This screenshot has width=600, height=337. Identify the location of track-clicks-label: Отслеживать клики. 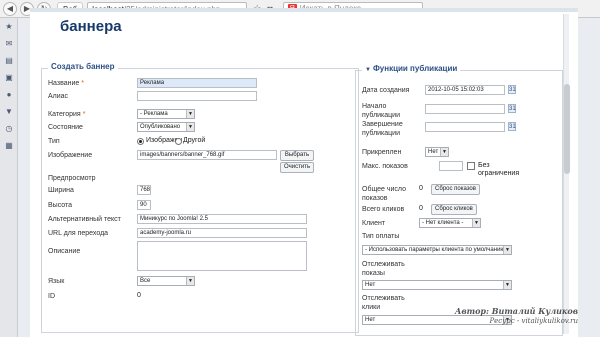
(383, 303).